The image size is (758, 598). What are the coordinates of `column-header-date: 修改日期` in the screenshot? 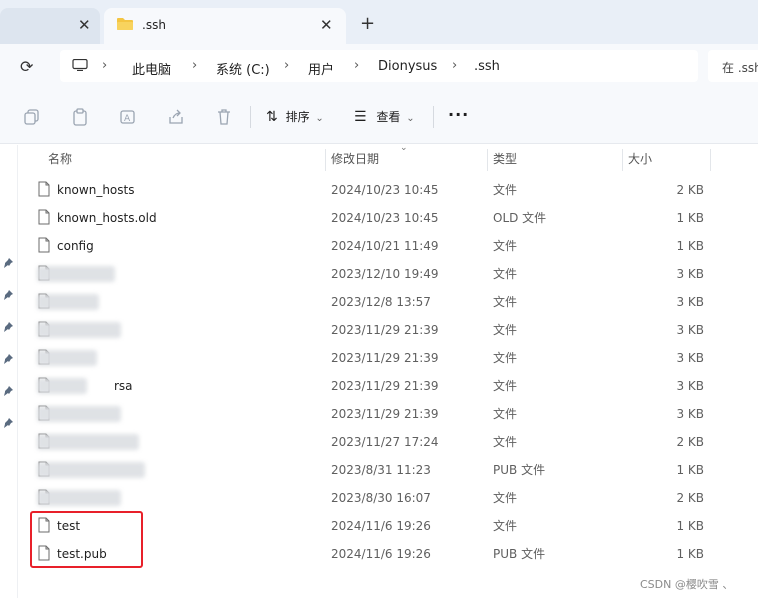 It's located at (355, 159).